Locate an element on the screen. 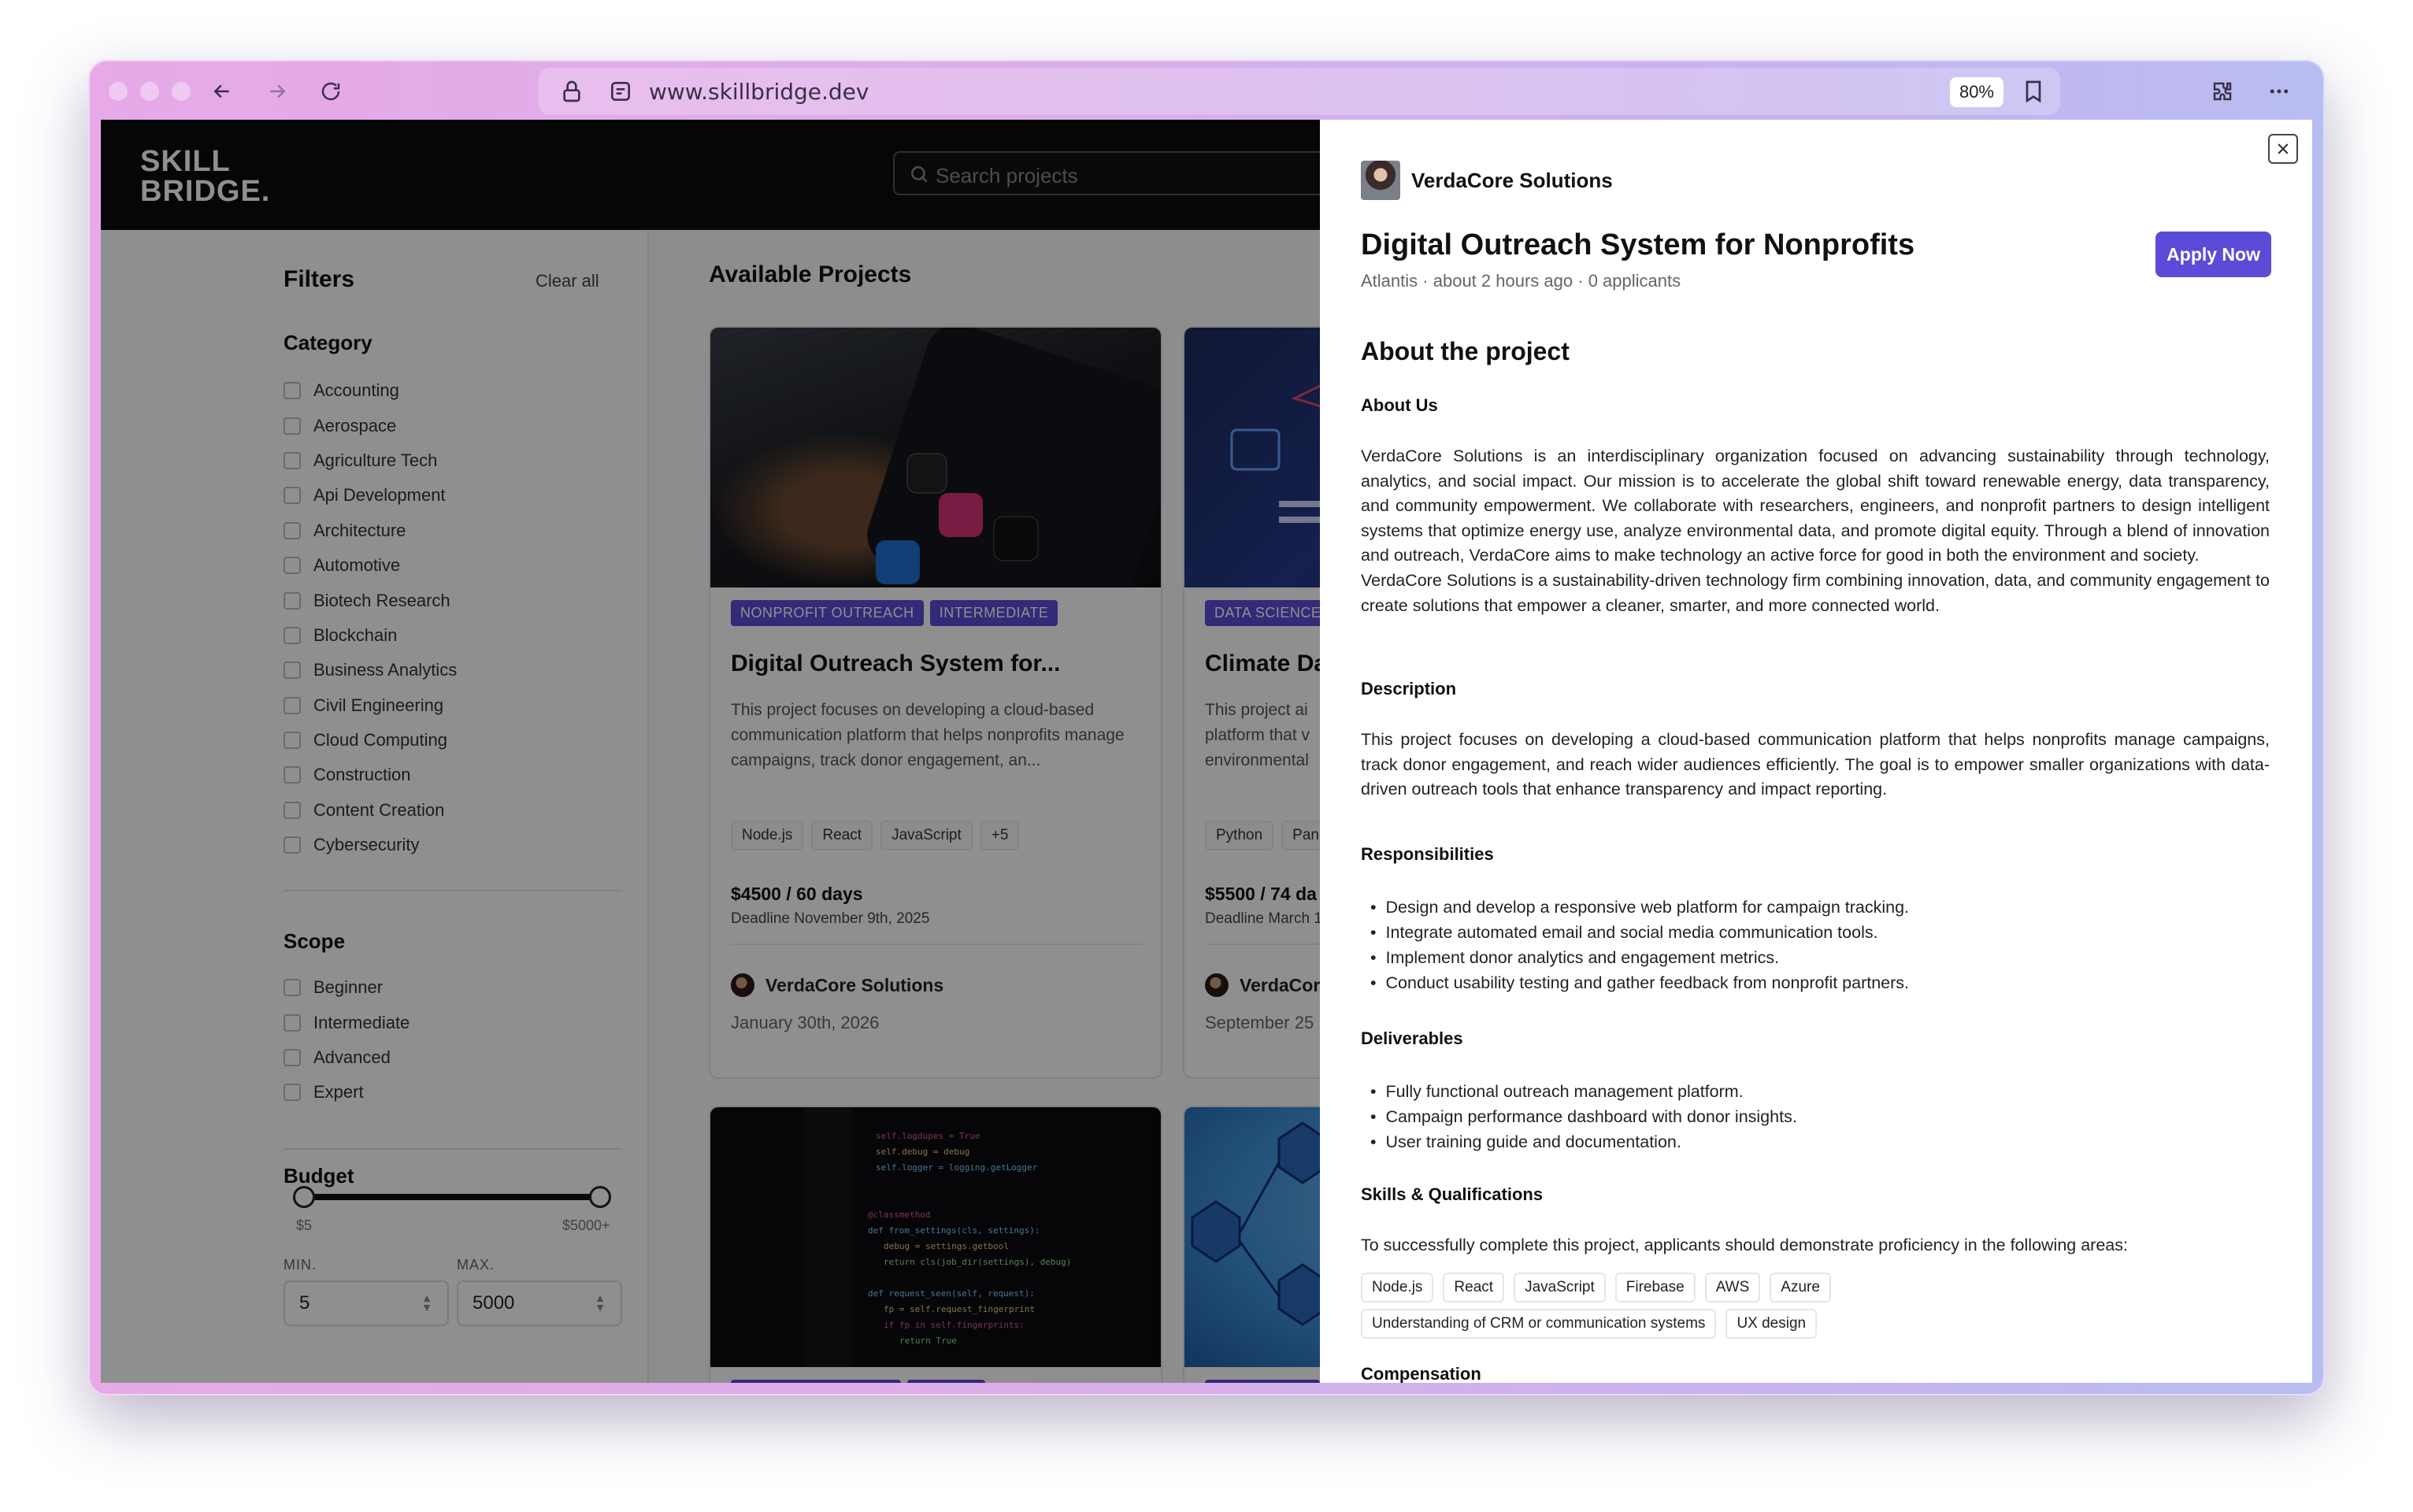 Image resolution: width=2413 pixels, height=1512 pixels. lock-icon is located at coordinates (571, 91).